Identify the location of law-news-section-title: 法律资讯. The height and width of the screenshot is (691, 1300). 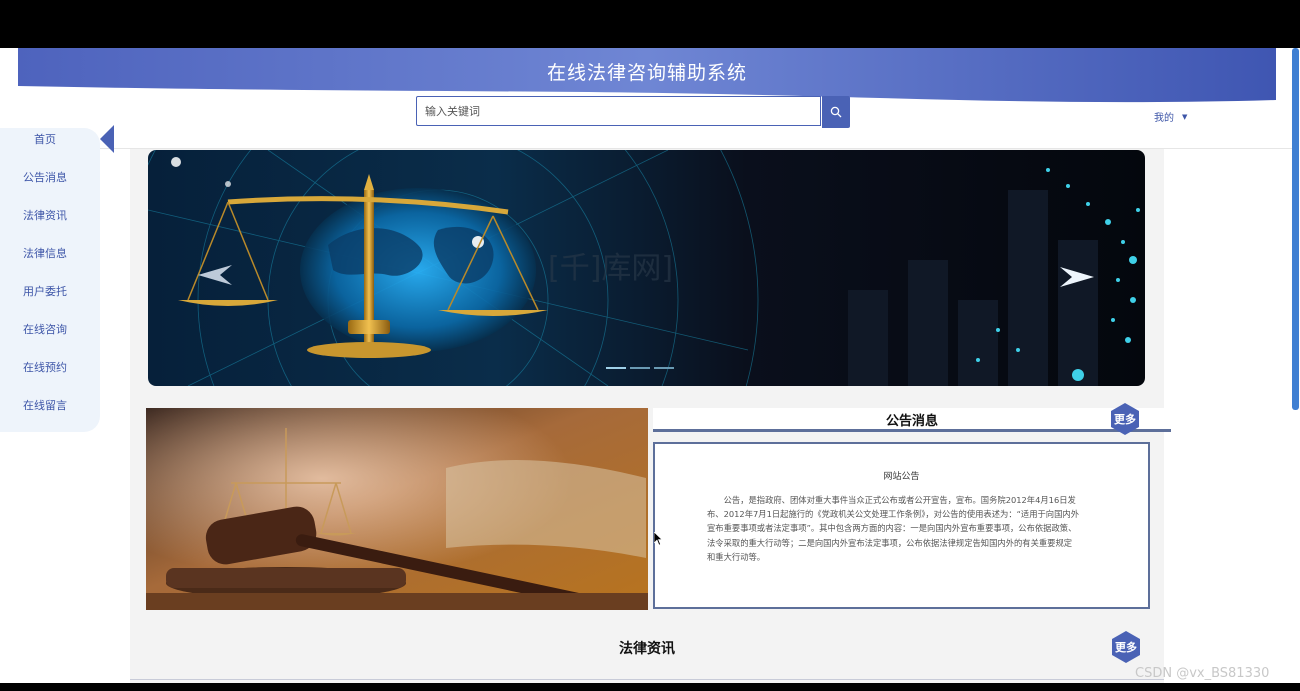
(647, 649).